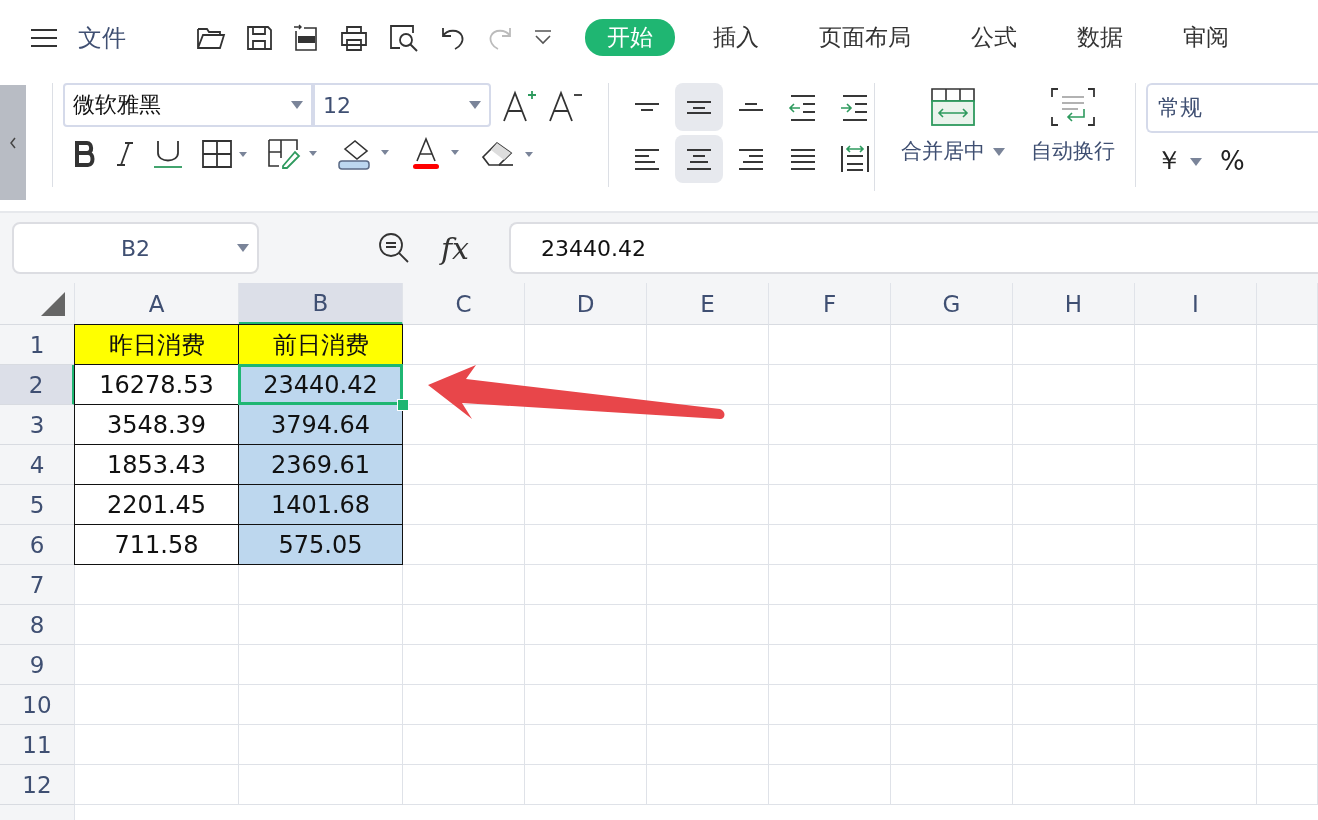 The image size is (1318, 820). I want to click on caret-icon, so click(999, 152).